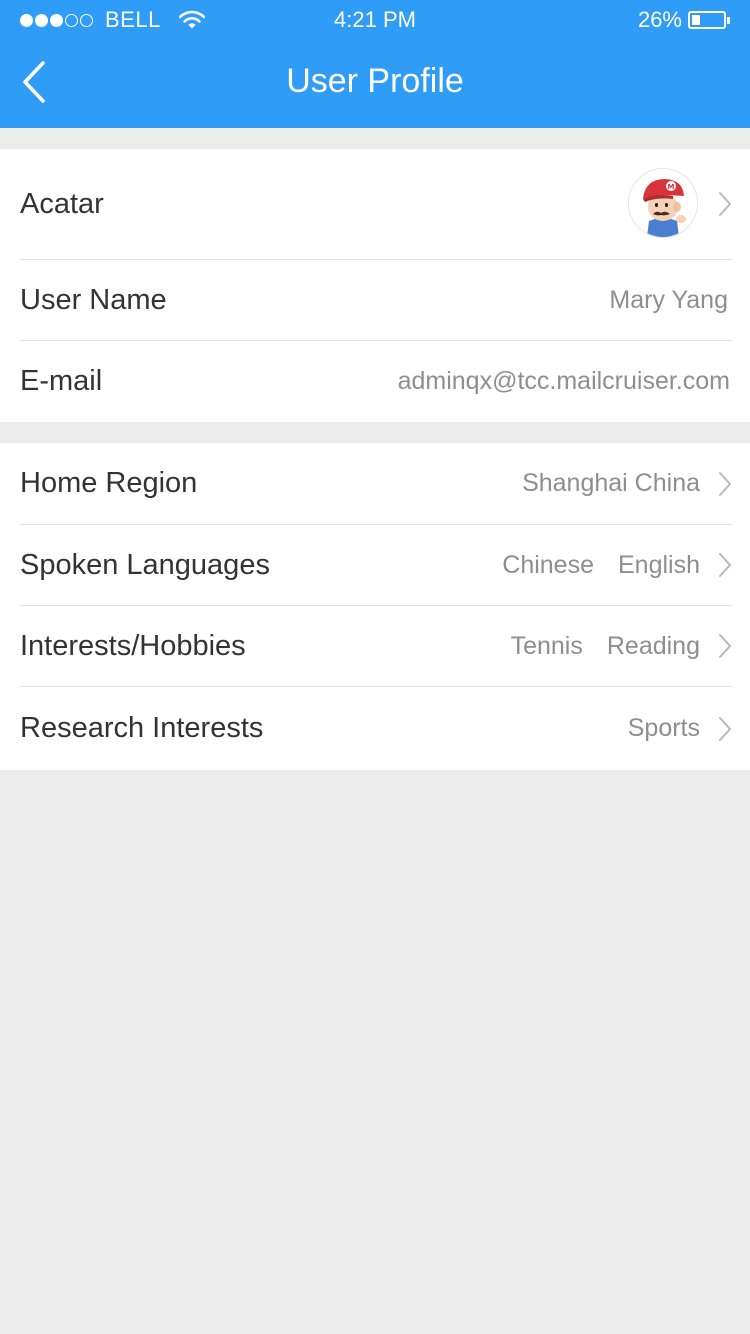 Image resolution: width=750 pixels, height=1334 pixels. Describe the element at coordinates (375, 646) in the screenshot. I see `interests-hobbies-row: Interests/Hobbies Tennis Reading` at that location.